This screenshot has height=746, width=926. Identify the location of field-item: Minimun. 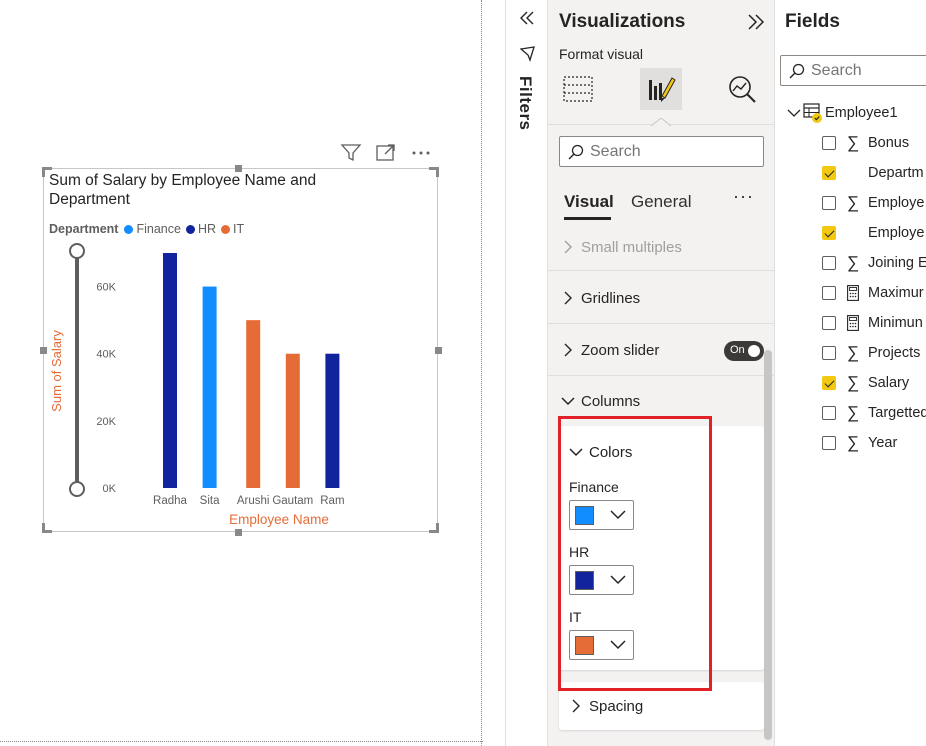
(872, 323).